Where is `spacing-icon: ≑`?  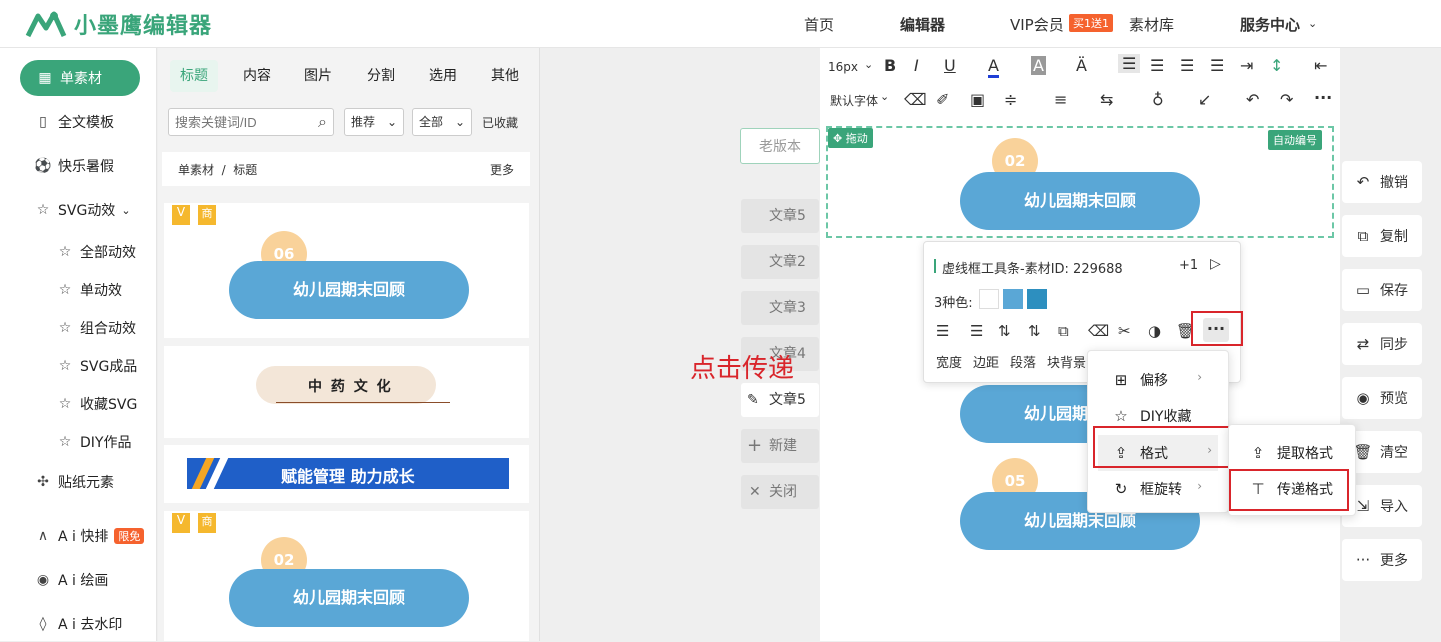 spacing-icon: ≑ is located at coordinates (1010, 99).